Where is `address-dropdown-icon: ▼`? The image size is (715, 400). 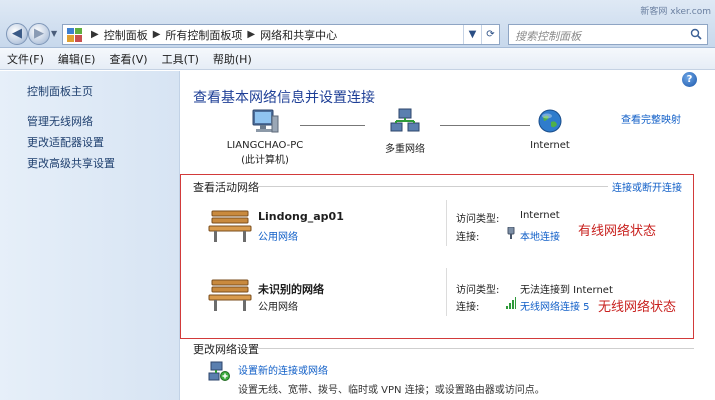 address-dropdown-icon: ▼ is located at coordinates (472, 34).